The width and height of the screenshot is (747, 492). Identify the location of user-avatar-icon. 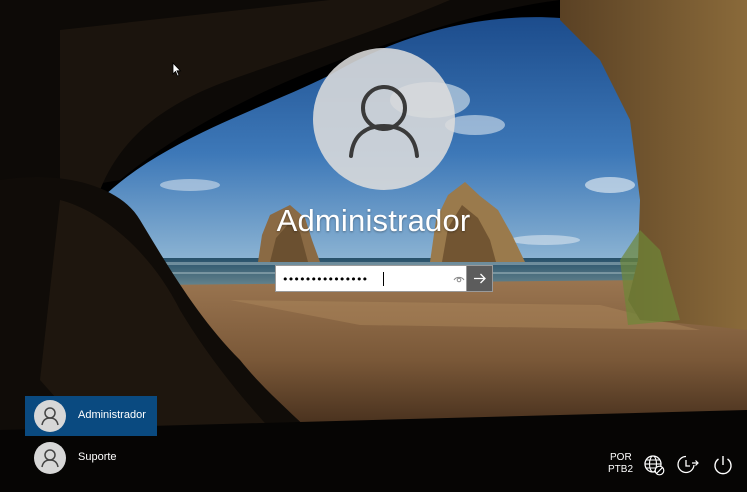
(384, 121).